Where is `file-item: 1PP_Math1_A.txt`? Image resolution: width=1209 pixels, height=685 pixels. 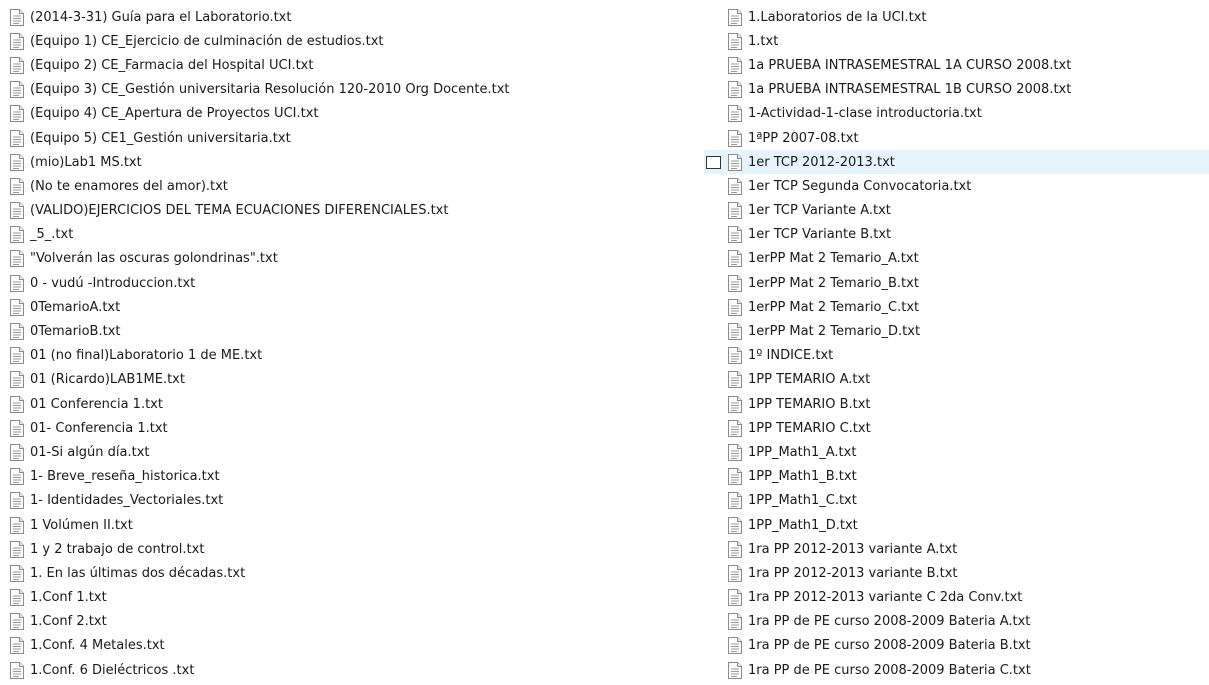
file-item: 1PP_Math1_A.txt is located at coordinates (956, 452).